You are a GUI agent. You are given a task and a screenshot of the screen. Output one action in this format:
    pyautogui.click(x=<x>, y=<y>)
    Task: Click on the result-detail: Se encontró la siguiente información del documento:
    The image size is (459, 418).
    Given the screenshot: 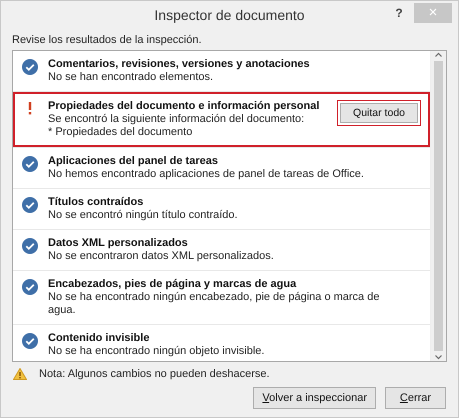 What is the action you would take?
    pyautogui.click(x=177, y=119)
    